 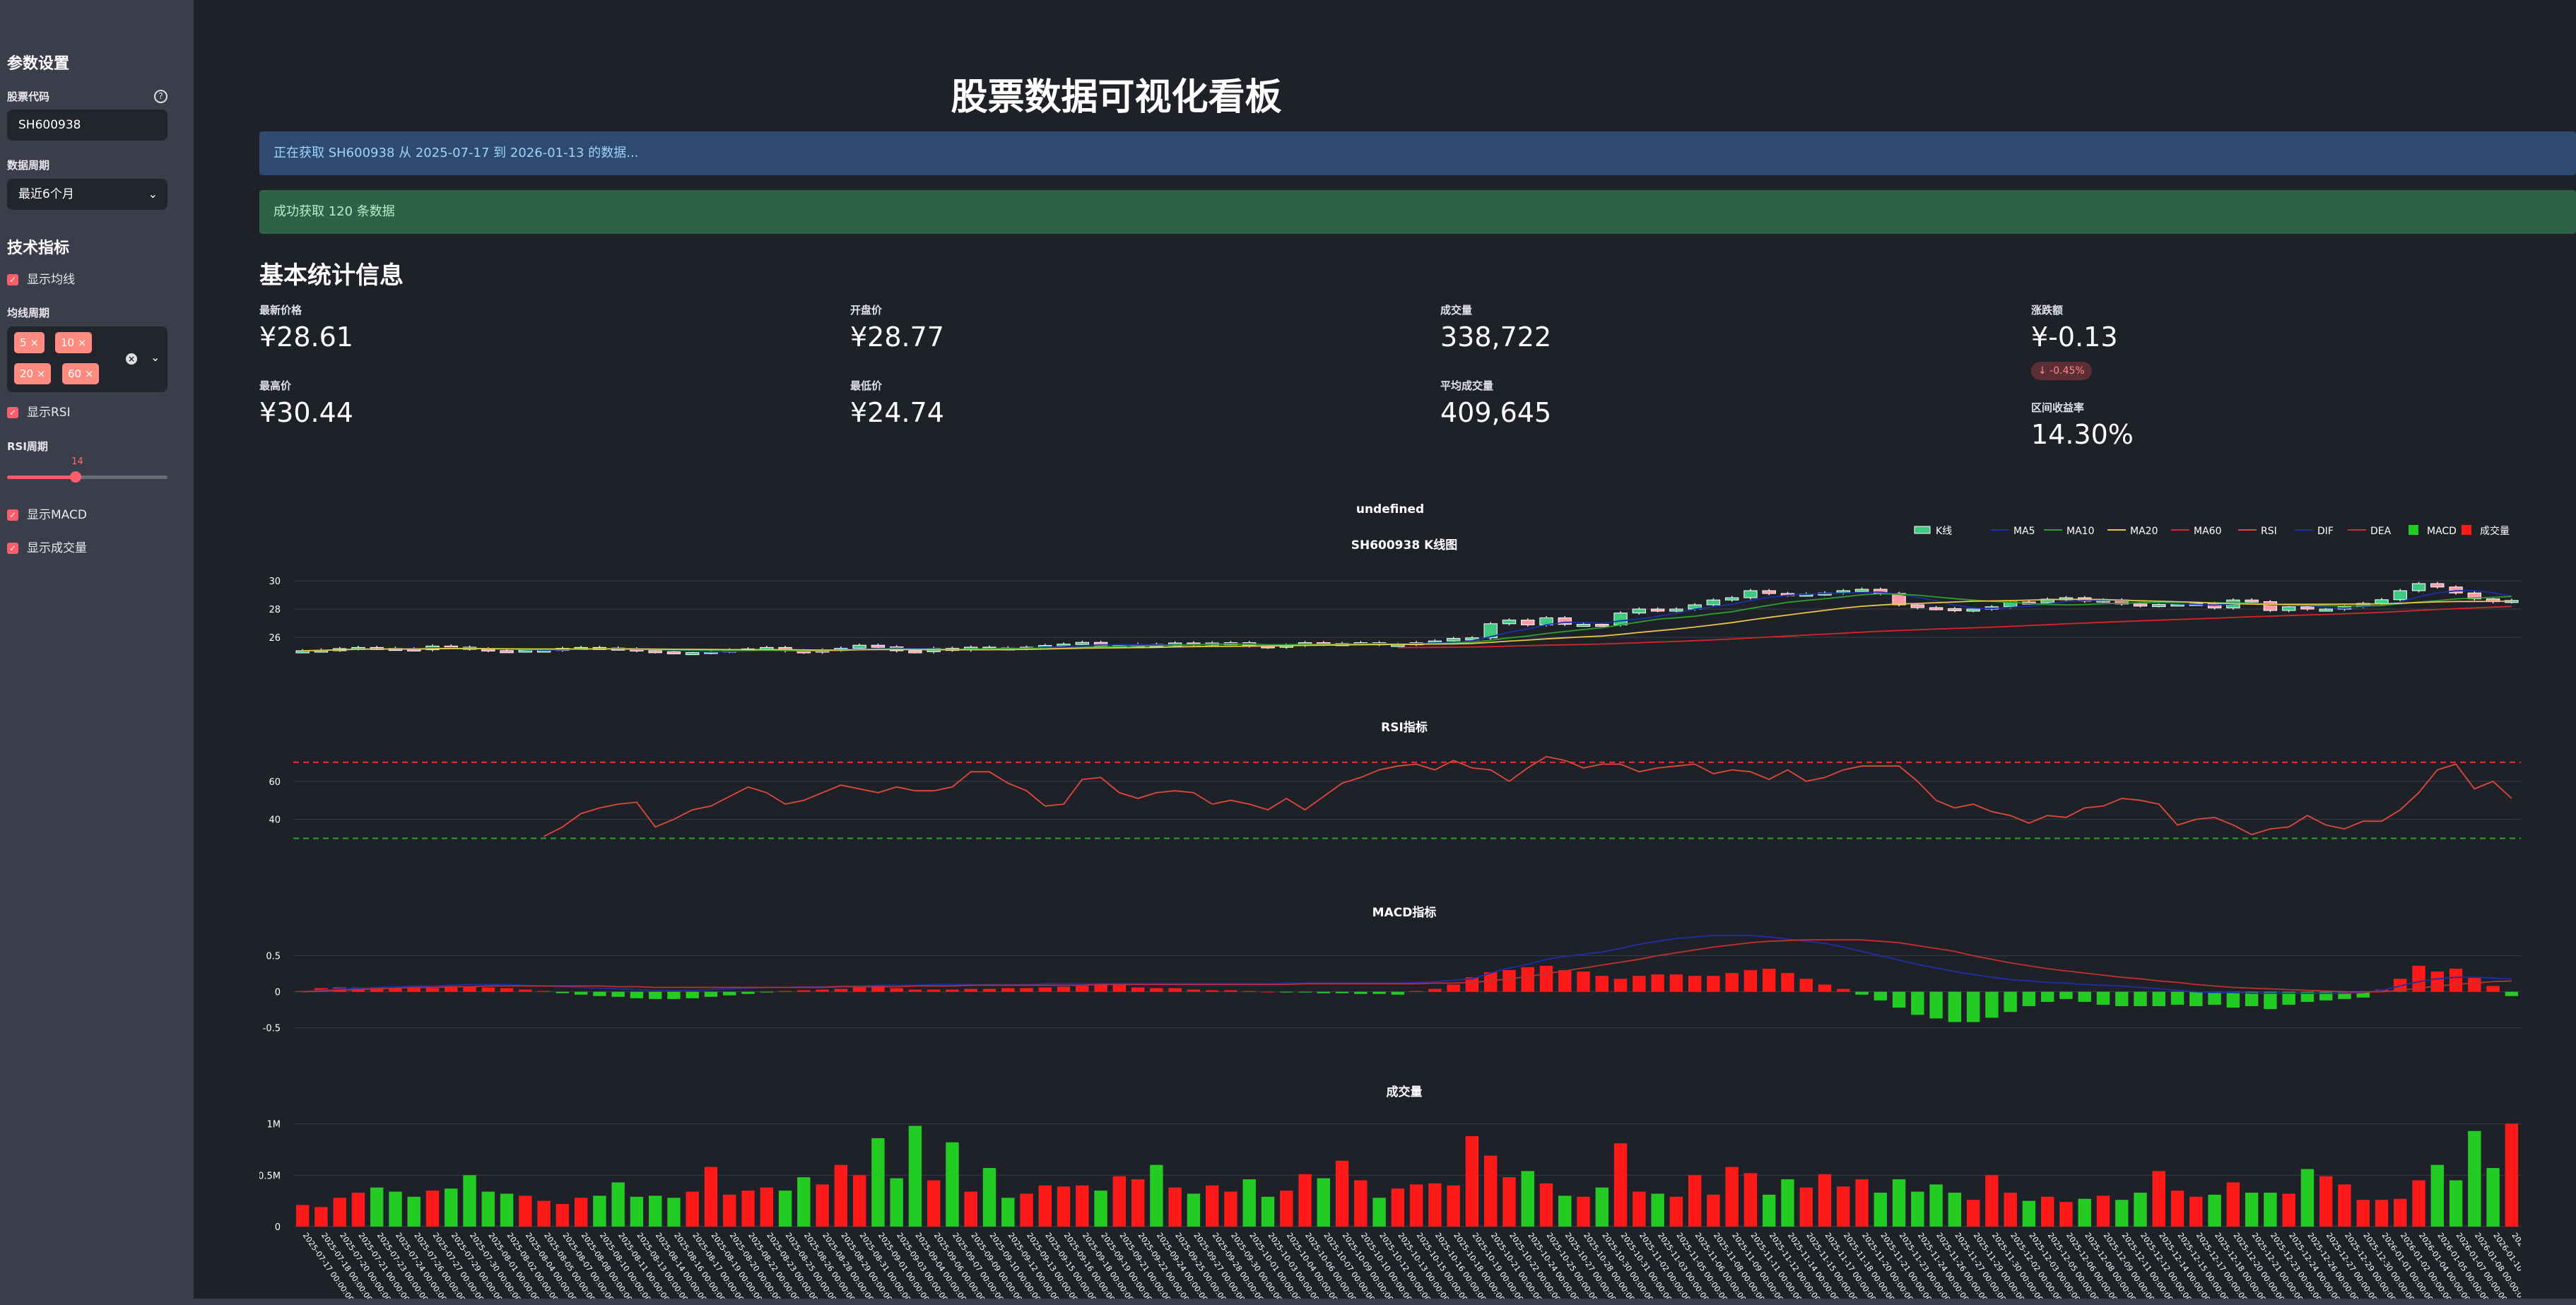 What do you see at coordinates (1467, 386) in the screenshot?
I see `avg-volume-label: 平均成交量` at bounding box center [1467, 386].